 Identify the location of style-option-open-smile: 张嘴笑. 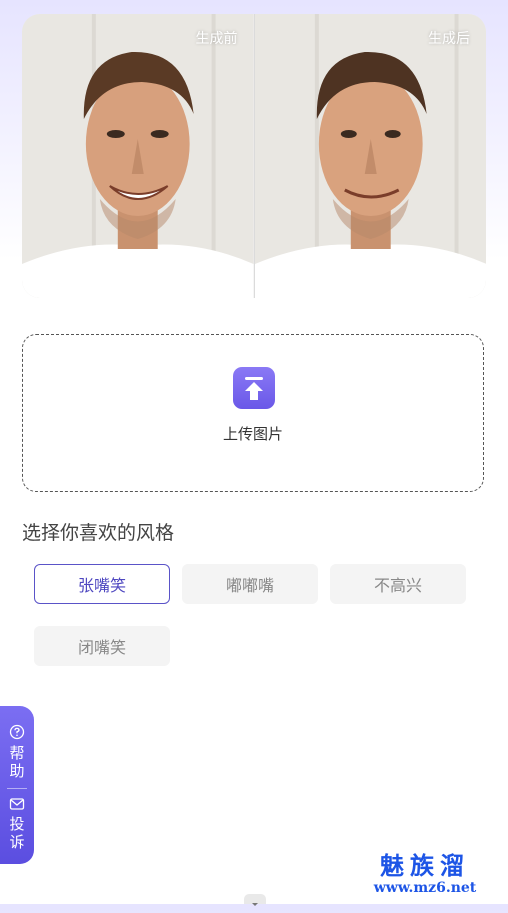
(102, 584).